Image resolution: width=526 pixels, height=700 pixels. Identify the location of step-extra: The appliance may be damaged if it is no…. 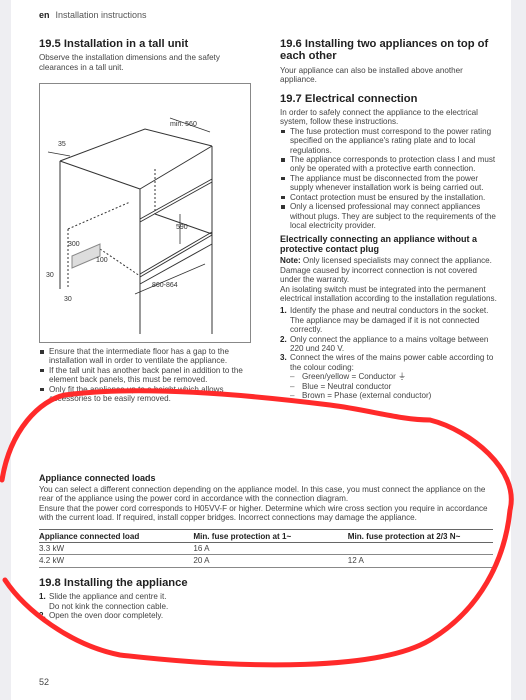
(385, 325).